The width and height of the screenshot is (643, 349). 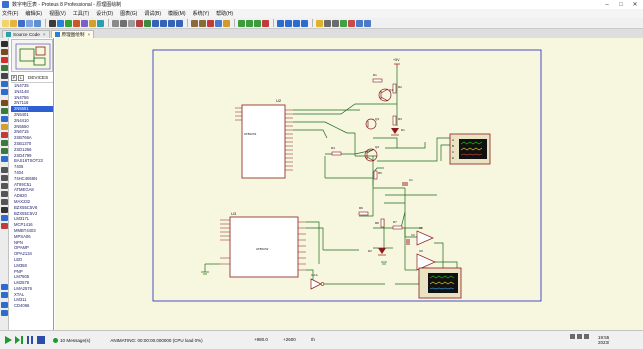 I want to click on package-tool-icon, so click(x=296, y=23).